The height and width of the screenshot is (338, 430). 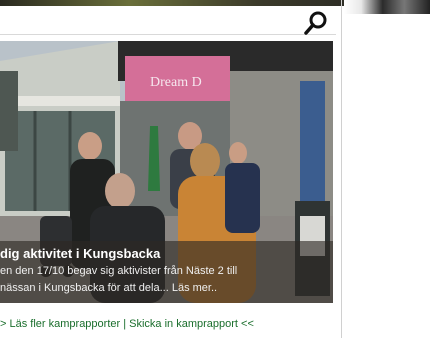 What do you see at coordinates (3, 324) in the screenshot?
I see `footer-prefix: >` at bounding box center [3, 324].